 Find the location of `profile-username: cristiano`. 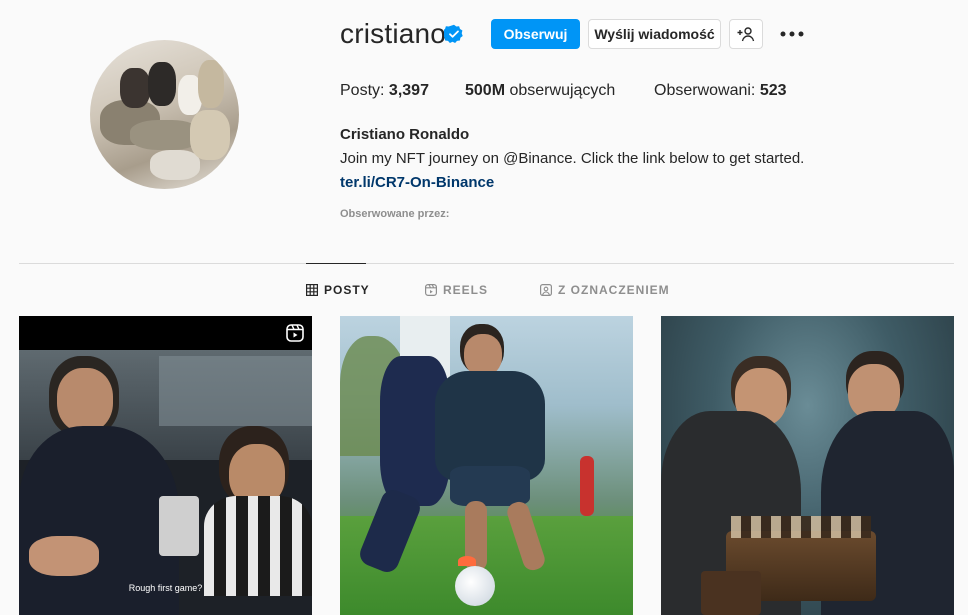

profile-username: cristiano is located at coordinates (393, 33).